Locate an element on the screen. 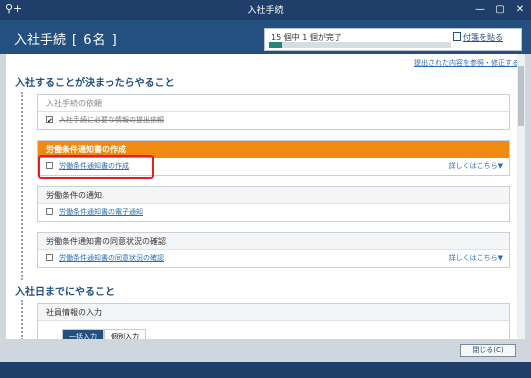 The width and height of the screenshot is (531, 378). sticky-note-icon is located at coordinates (457, 36).